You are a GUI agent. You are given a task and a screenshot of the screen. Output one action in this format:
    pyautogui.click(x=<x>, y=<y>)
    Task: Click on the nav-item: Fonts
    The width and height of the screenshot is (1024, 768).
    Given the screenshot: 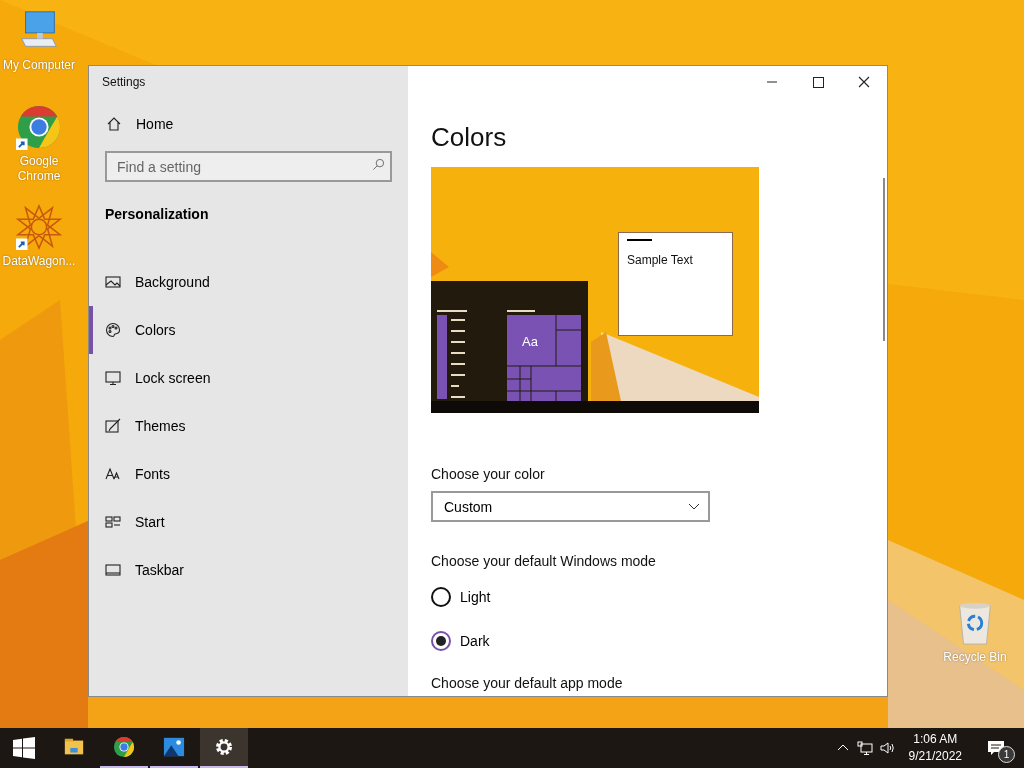 What is the action you would take?
    pyautogui.click(x=248, y=474)
    